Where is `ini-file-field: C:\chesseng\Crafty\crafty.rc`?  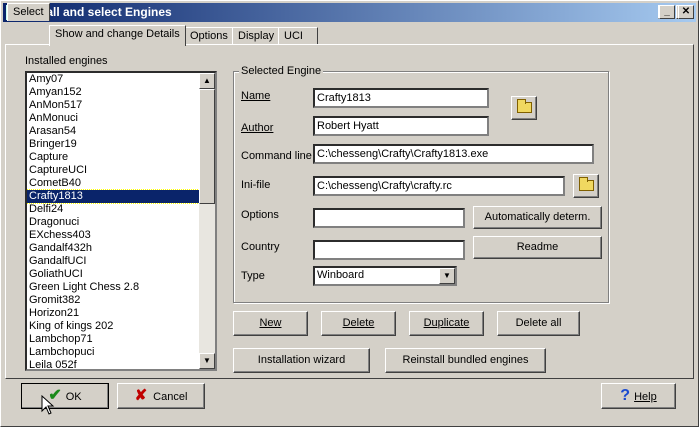
ini-file-field: C:\chesseng\Crafty\crafty.rc is located at coordinates (439, 186).